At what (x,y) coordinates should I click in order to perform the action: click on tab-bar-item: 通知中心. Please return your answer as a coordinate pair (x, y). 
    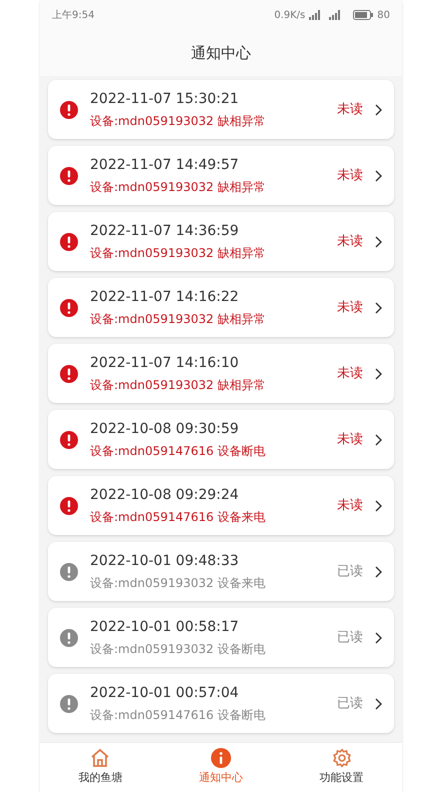
    Looking at the image, I should click on (221, 767).